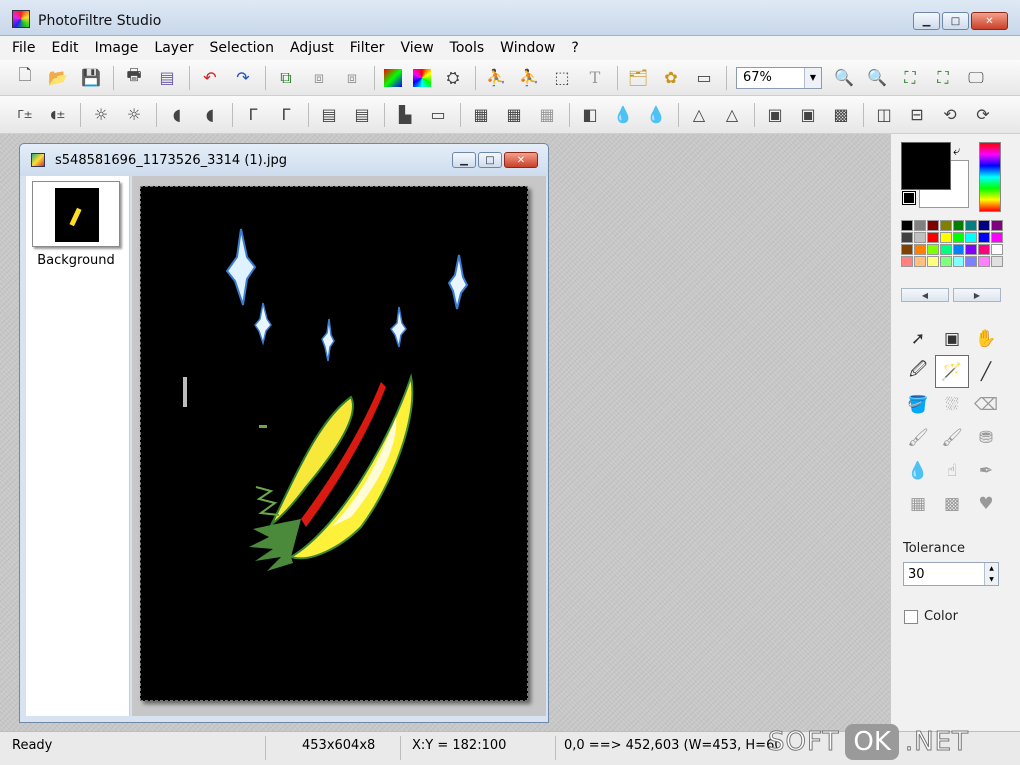 This screenshot has width=1020, height=765. I want to click on flip-horizontal-icon: ◫, so click(884, 115).